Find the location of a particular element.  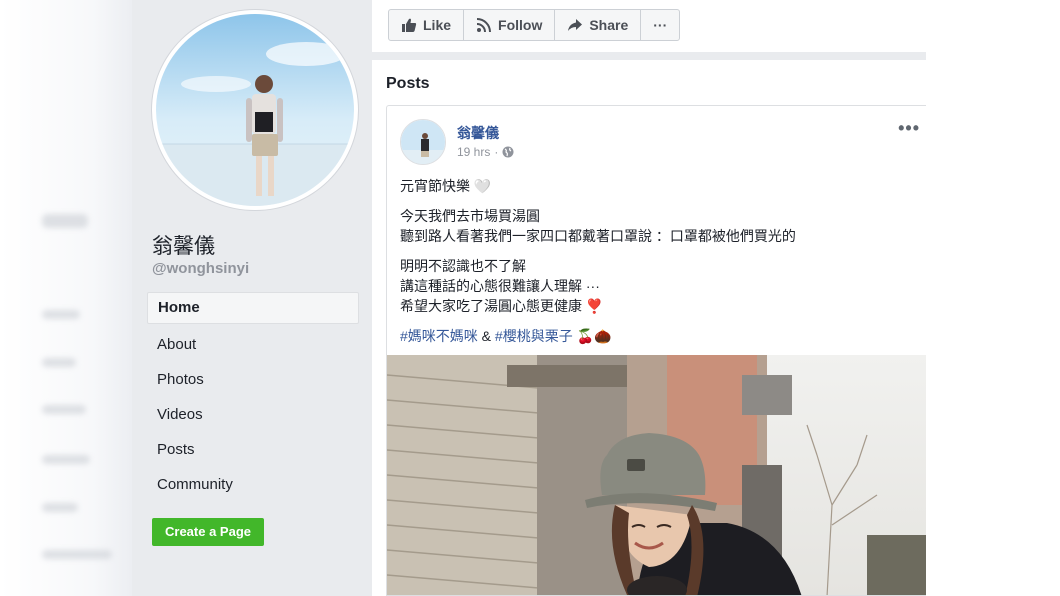

post-line: 希望大家吃了湯圓心態更健康 ❣️ is located at coordinates (502, 306).